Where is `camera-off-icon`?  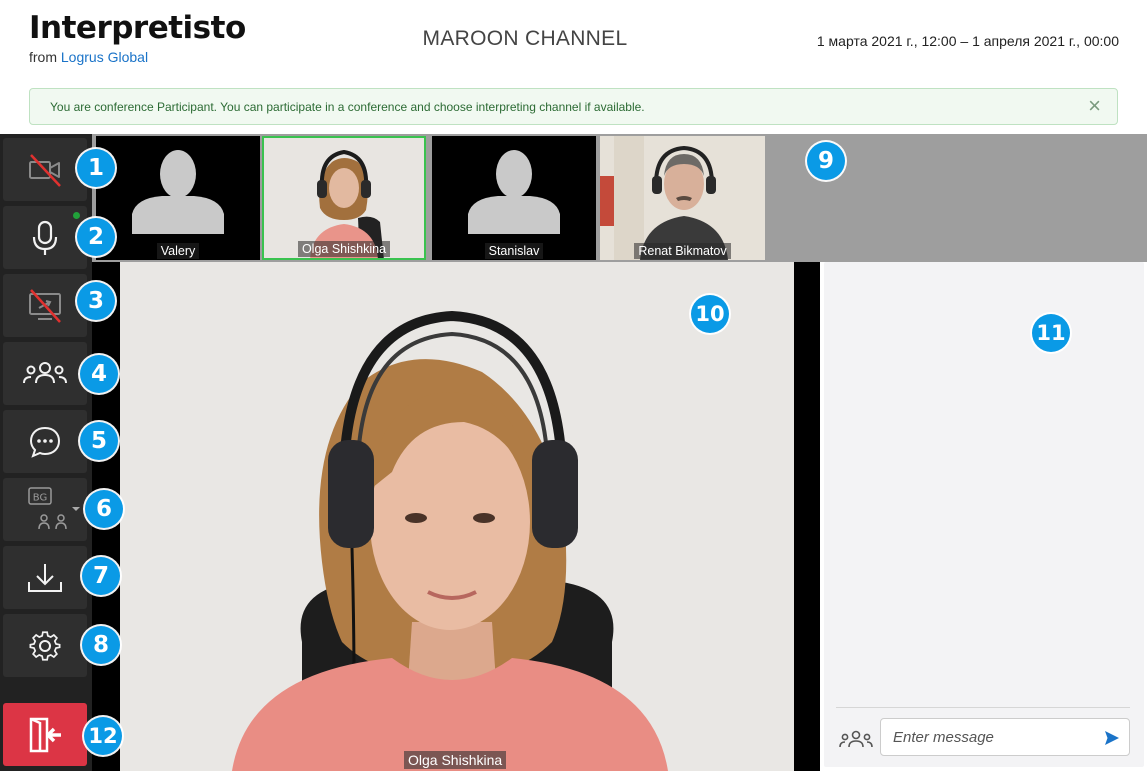 camera-off-icon is located at coordinates (45, 170).